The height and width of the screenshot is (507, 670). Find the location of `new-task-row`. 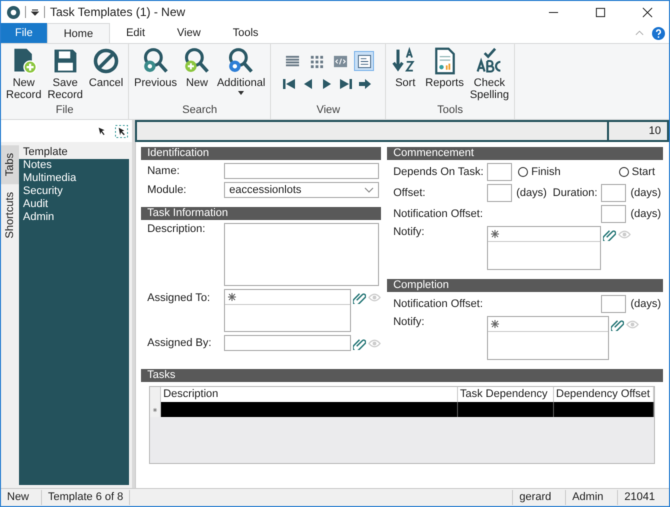

new-task-row is located at coordinates (402, 409).